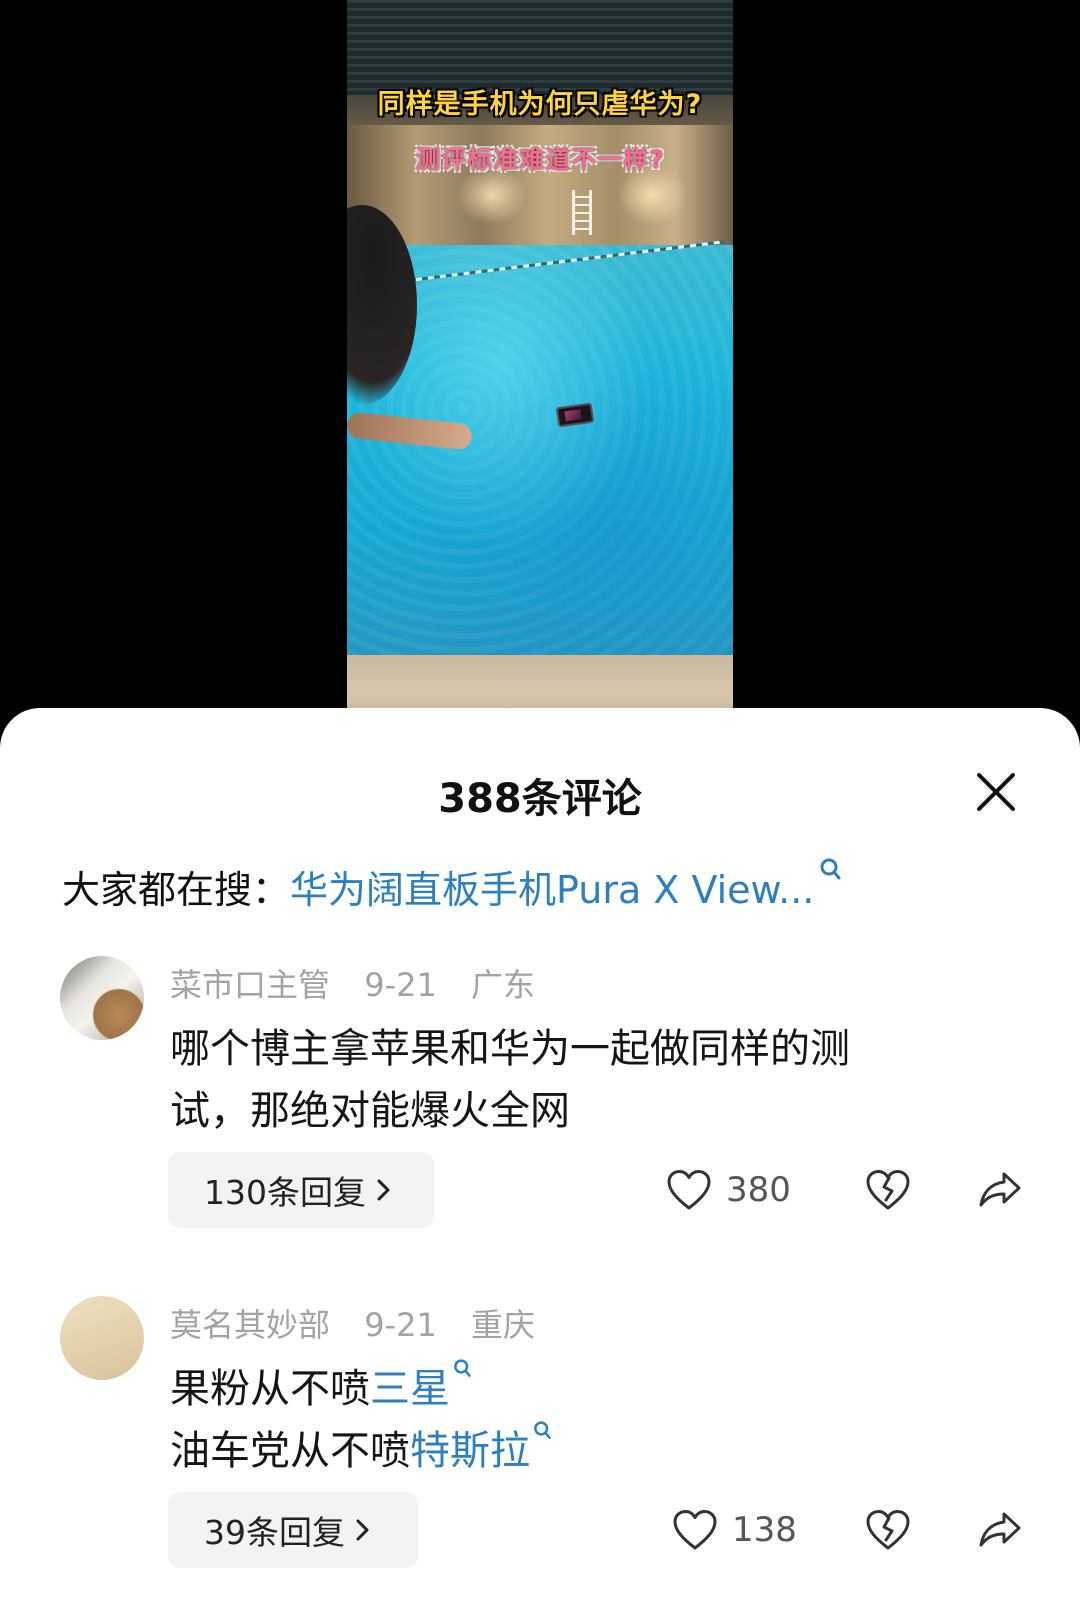  What do you see at coordinates (250, 1325) in the screenshot?
I see `comment-username: 莫名其妙部` at bounding box center [250, 1325].